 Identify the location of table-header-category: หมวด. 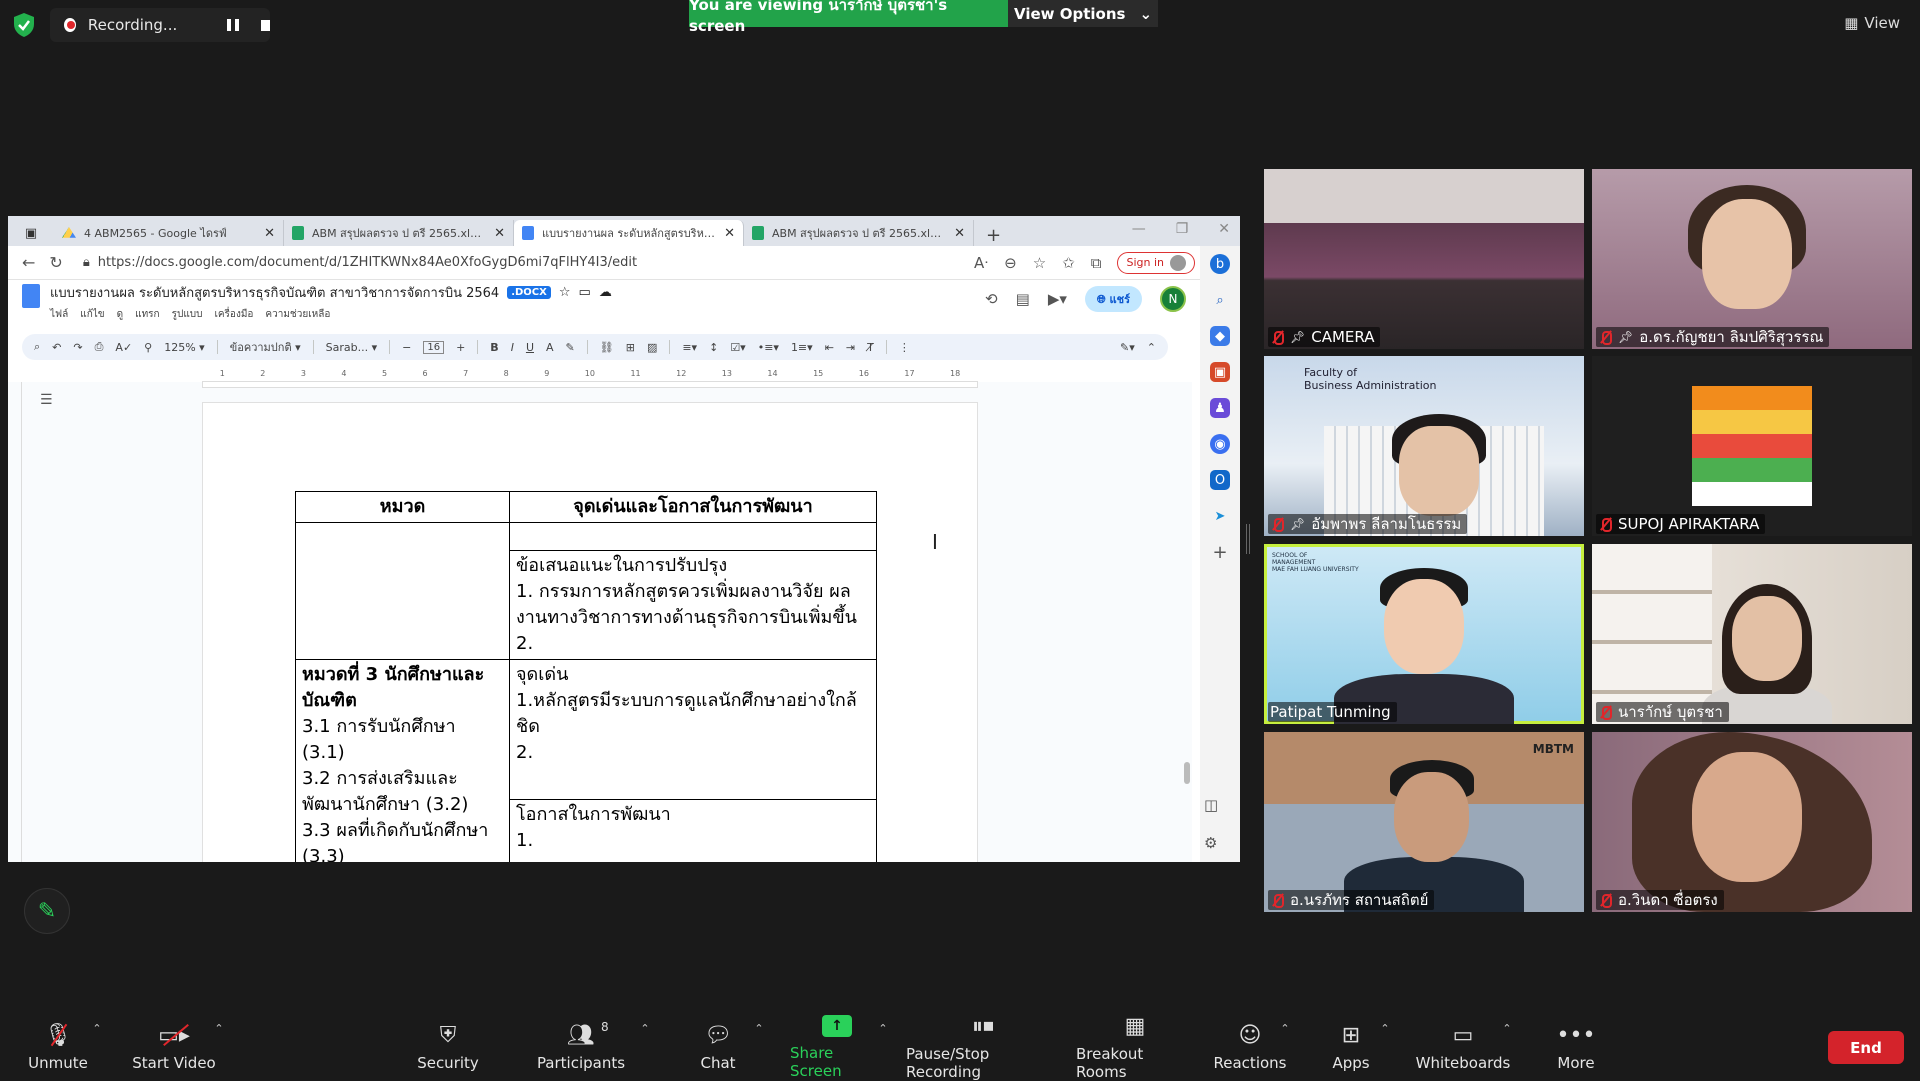
(402, 507).